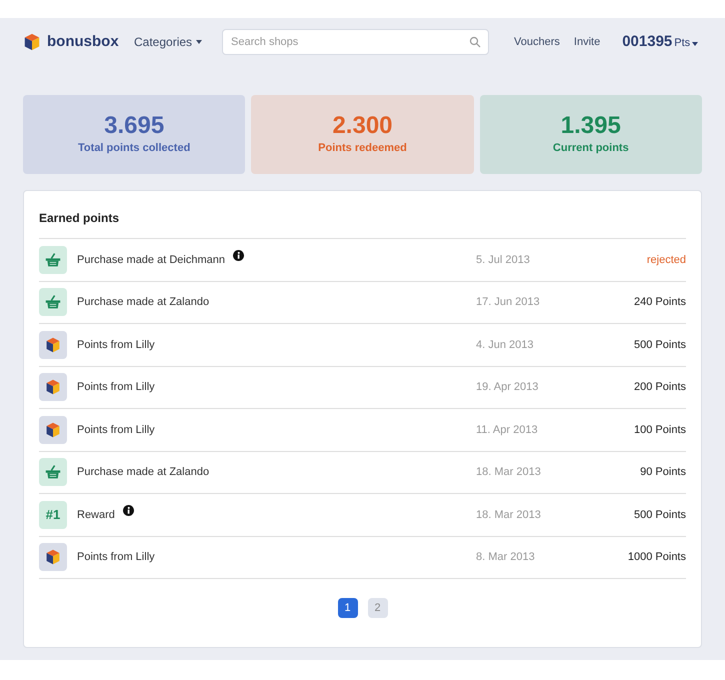 This screenshot has width=725, height=680. Describe the element at coordinates (96, 515) in the screenshot. I see `row-title: Reward` at that location.